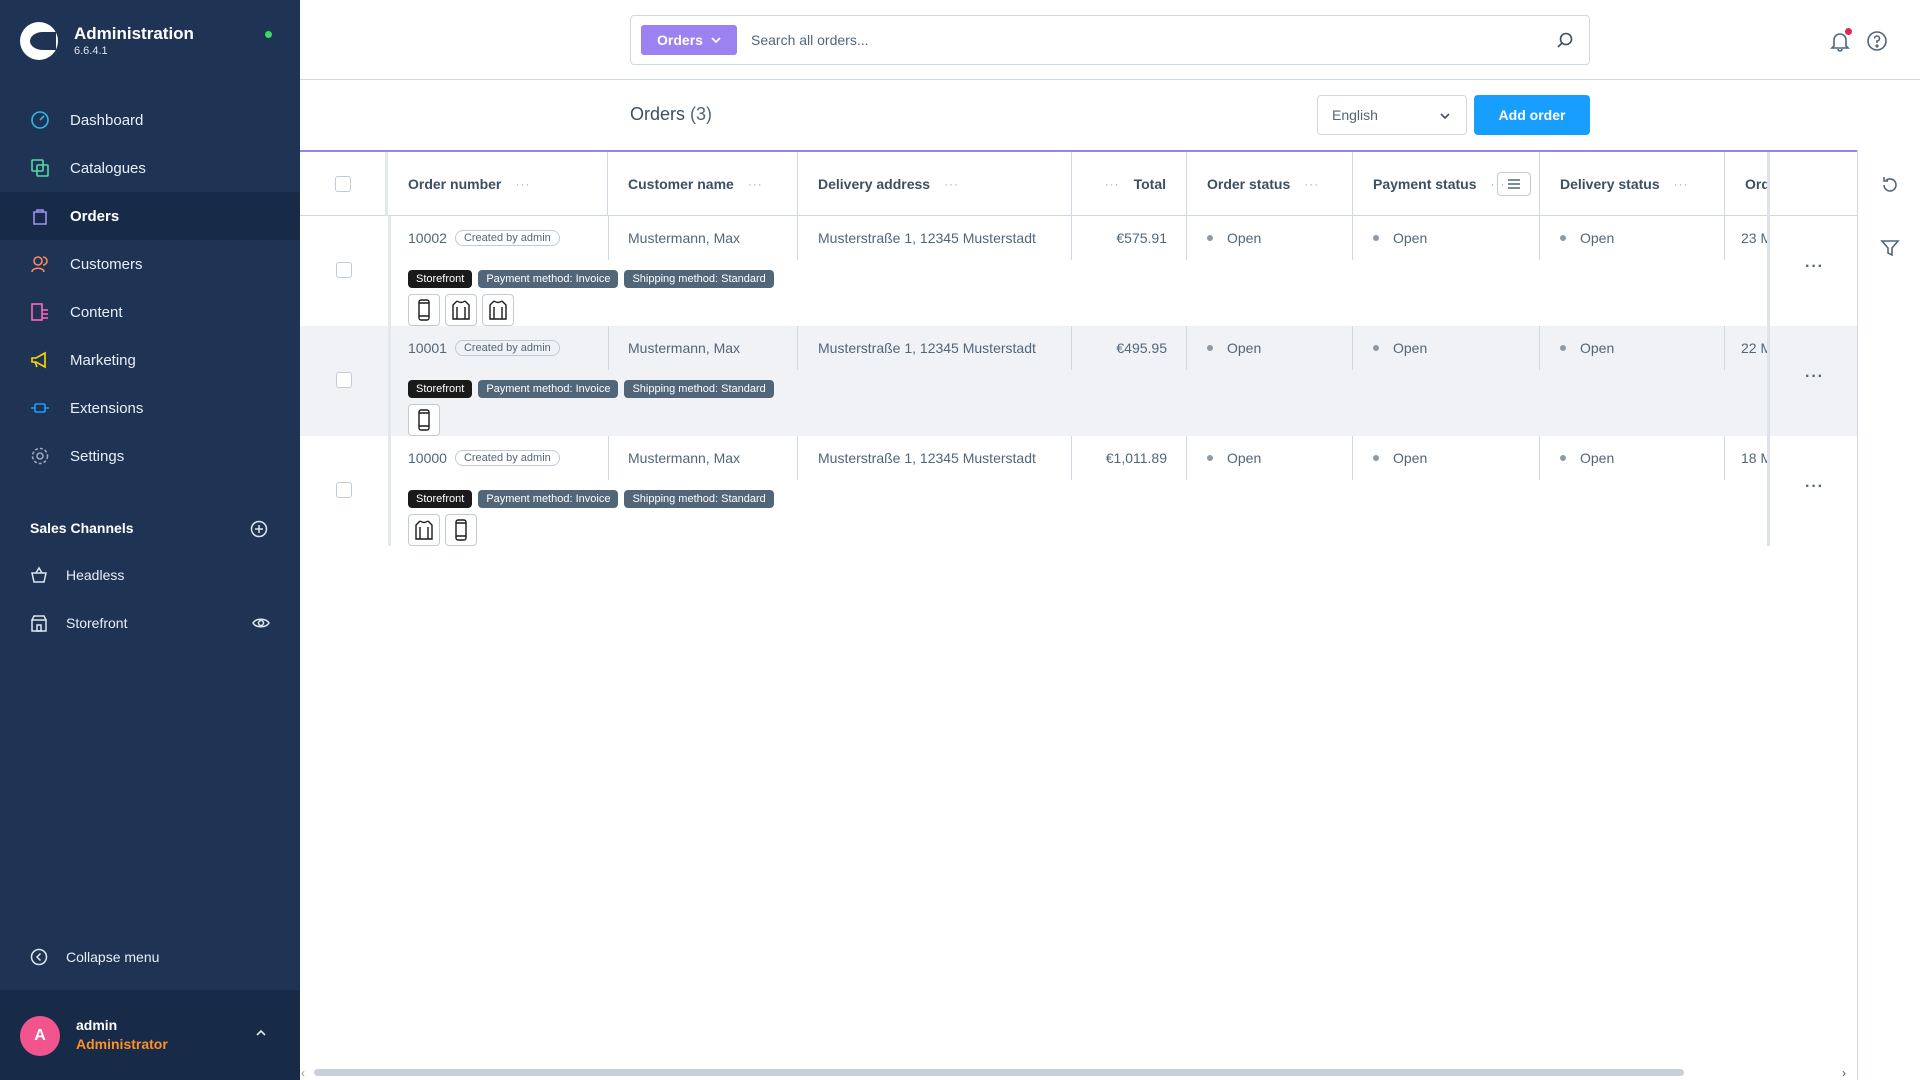  Describe the element at coordinates (427, 348) in the screenshot. I see `order-number: 10001` at that location.